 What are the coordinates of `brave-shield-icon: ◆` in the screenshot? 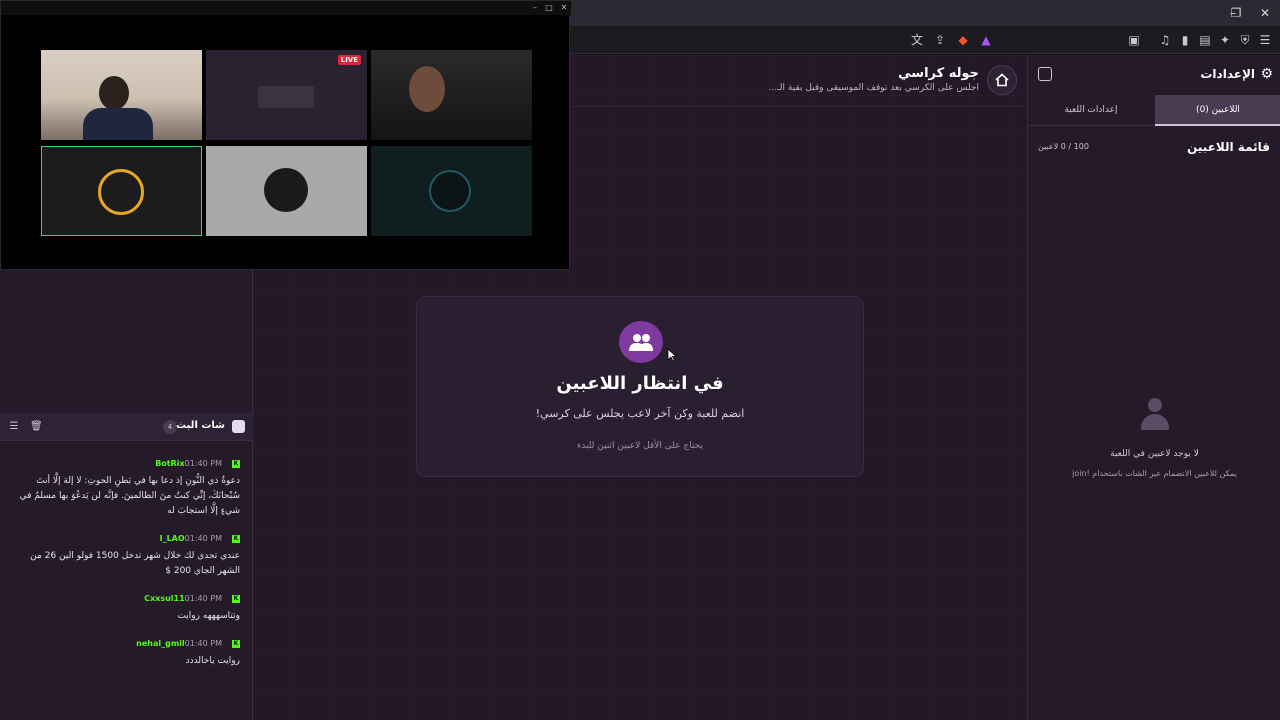 It's located at (963, 40).